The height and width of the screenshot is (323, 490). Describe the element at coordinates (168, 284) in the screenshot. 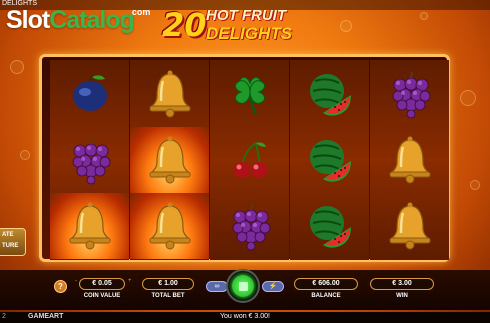

I see `total-bet-field: € 1.00` at that location.